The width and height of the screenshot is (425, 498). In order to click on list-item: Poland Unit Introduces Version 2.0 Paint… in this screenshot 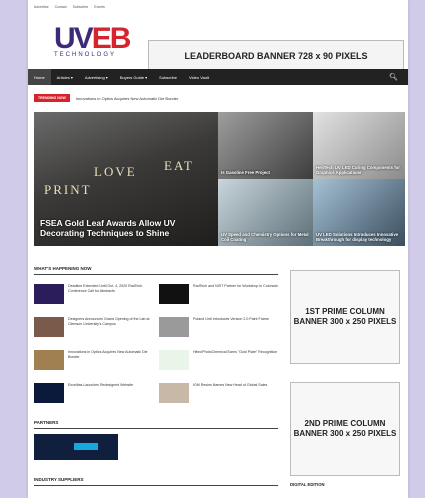, I will do `click(219, 327)`.